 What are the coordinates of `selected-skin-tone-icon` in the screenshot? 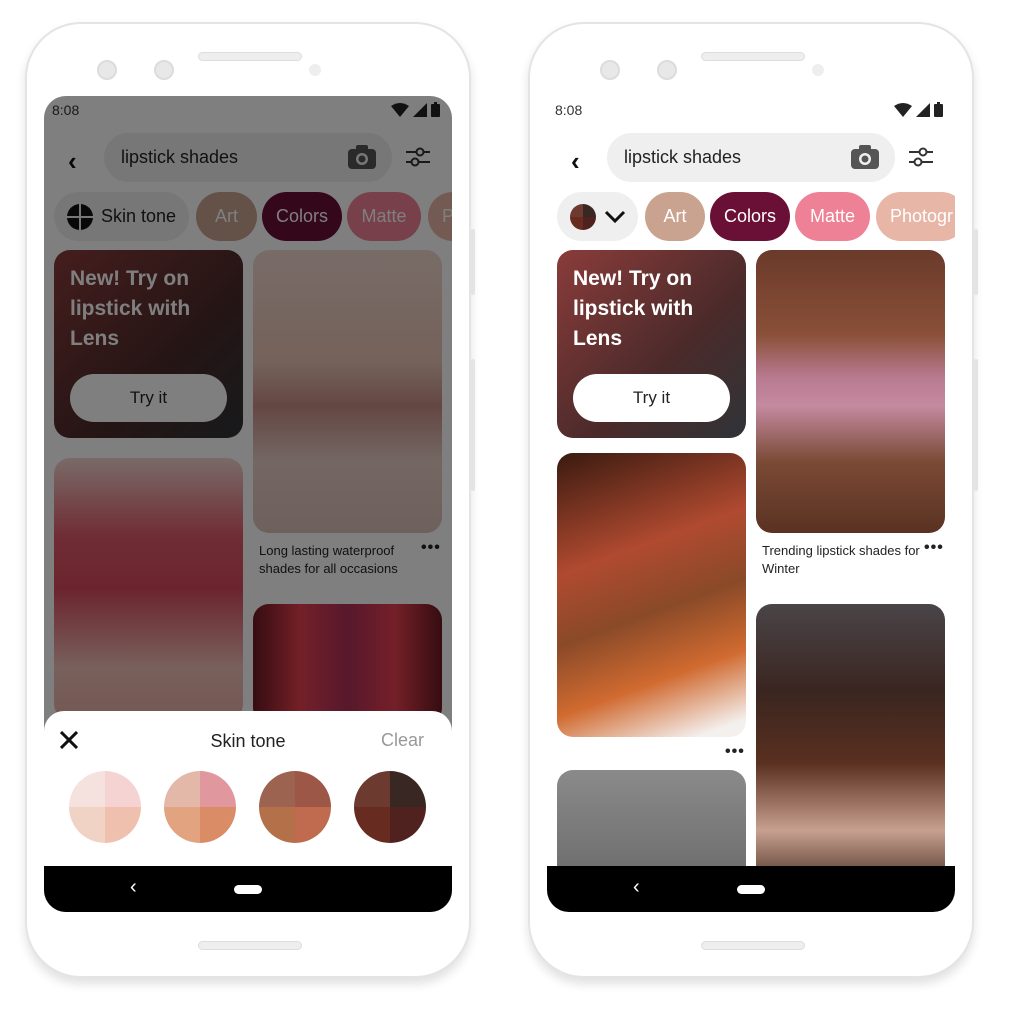 It's located at (582, 216).